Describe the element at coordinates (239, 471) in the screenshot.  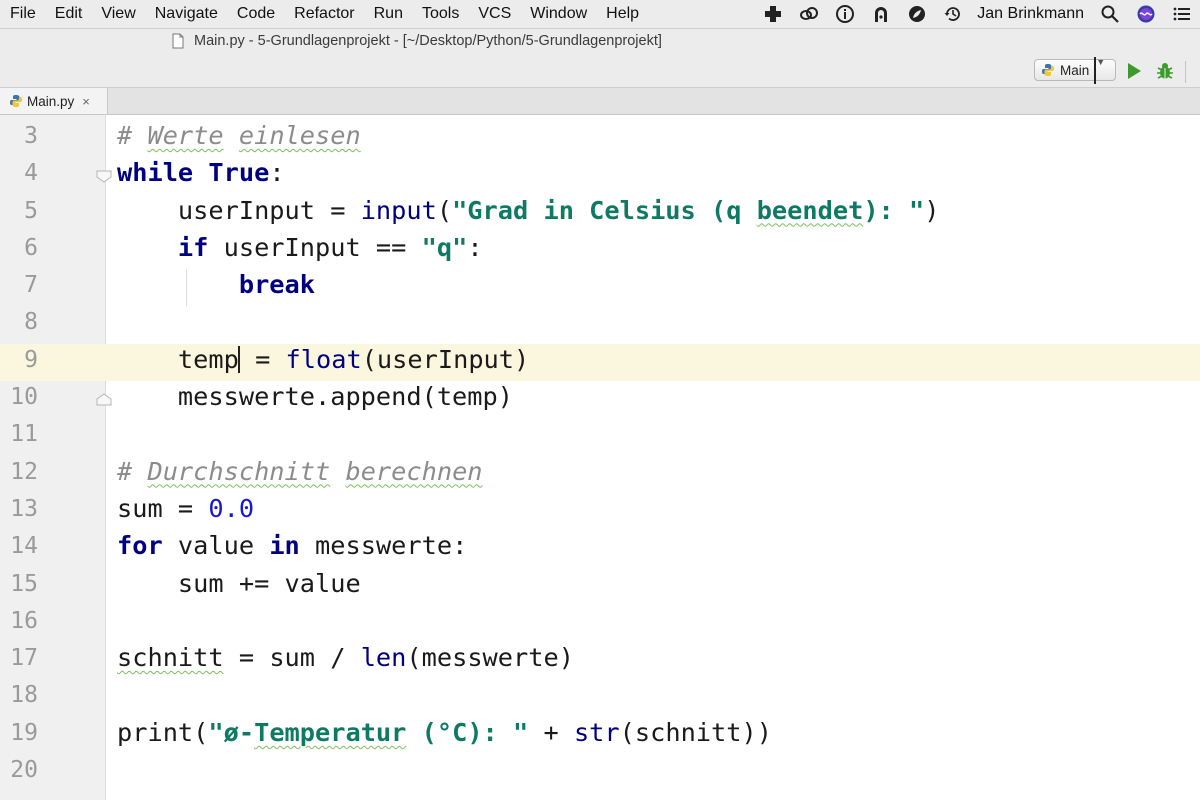
I see `code-token: Durchschnitt` at that location.